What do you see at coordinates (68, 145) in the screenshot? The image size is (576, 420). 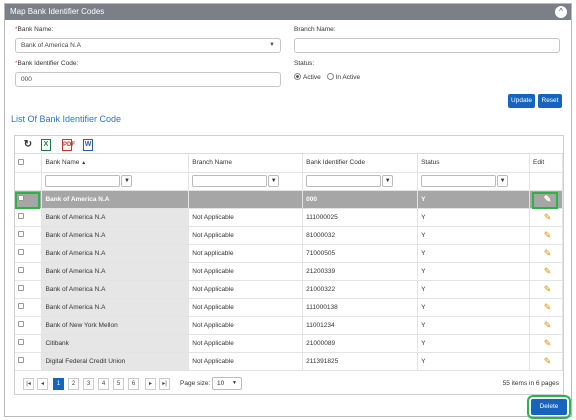 I see `pdf-export-icon: PDF` at bounding box center [68, 145].